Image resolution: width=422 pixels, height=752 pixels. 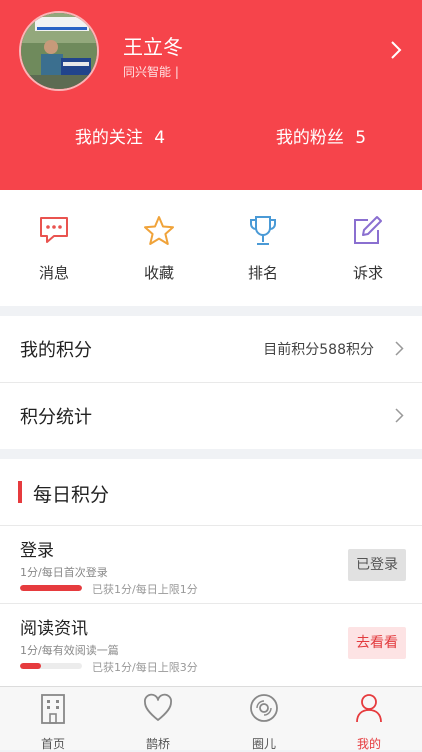 What do you see at coordinates (53, 709) in the screenshot?
I see `building-icon` at bounding box center [53, 709].